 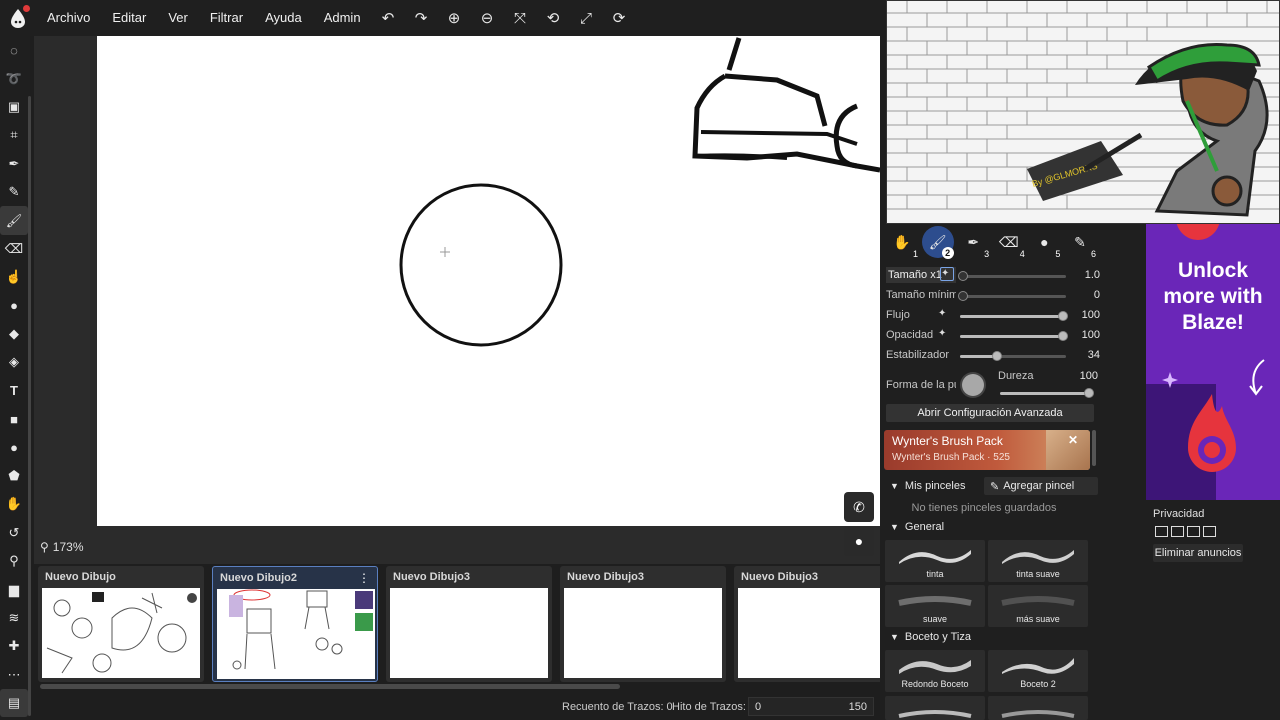 What do you see at coordinates (14, 78) in the screenshot?
I see `lasso-icon: ➰` at bounding box center [14, 78].